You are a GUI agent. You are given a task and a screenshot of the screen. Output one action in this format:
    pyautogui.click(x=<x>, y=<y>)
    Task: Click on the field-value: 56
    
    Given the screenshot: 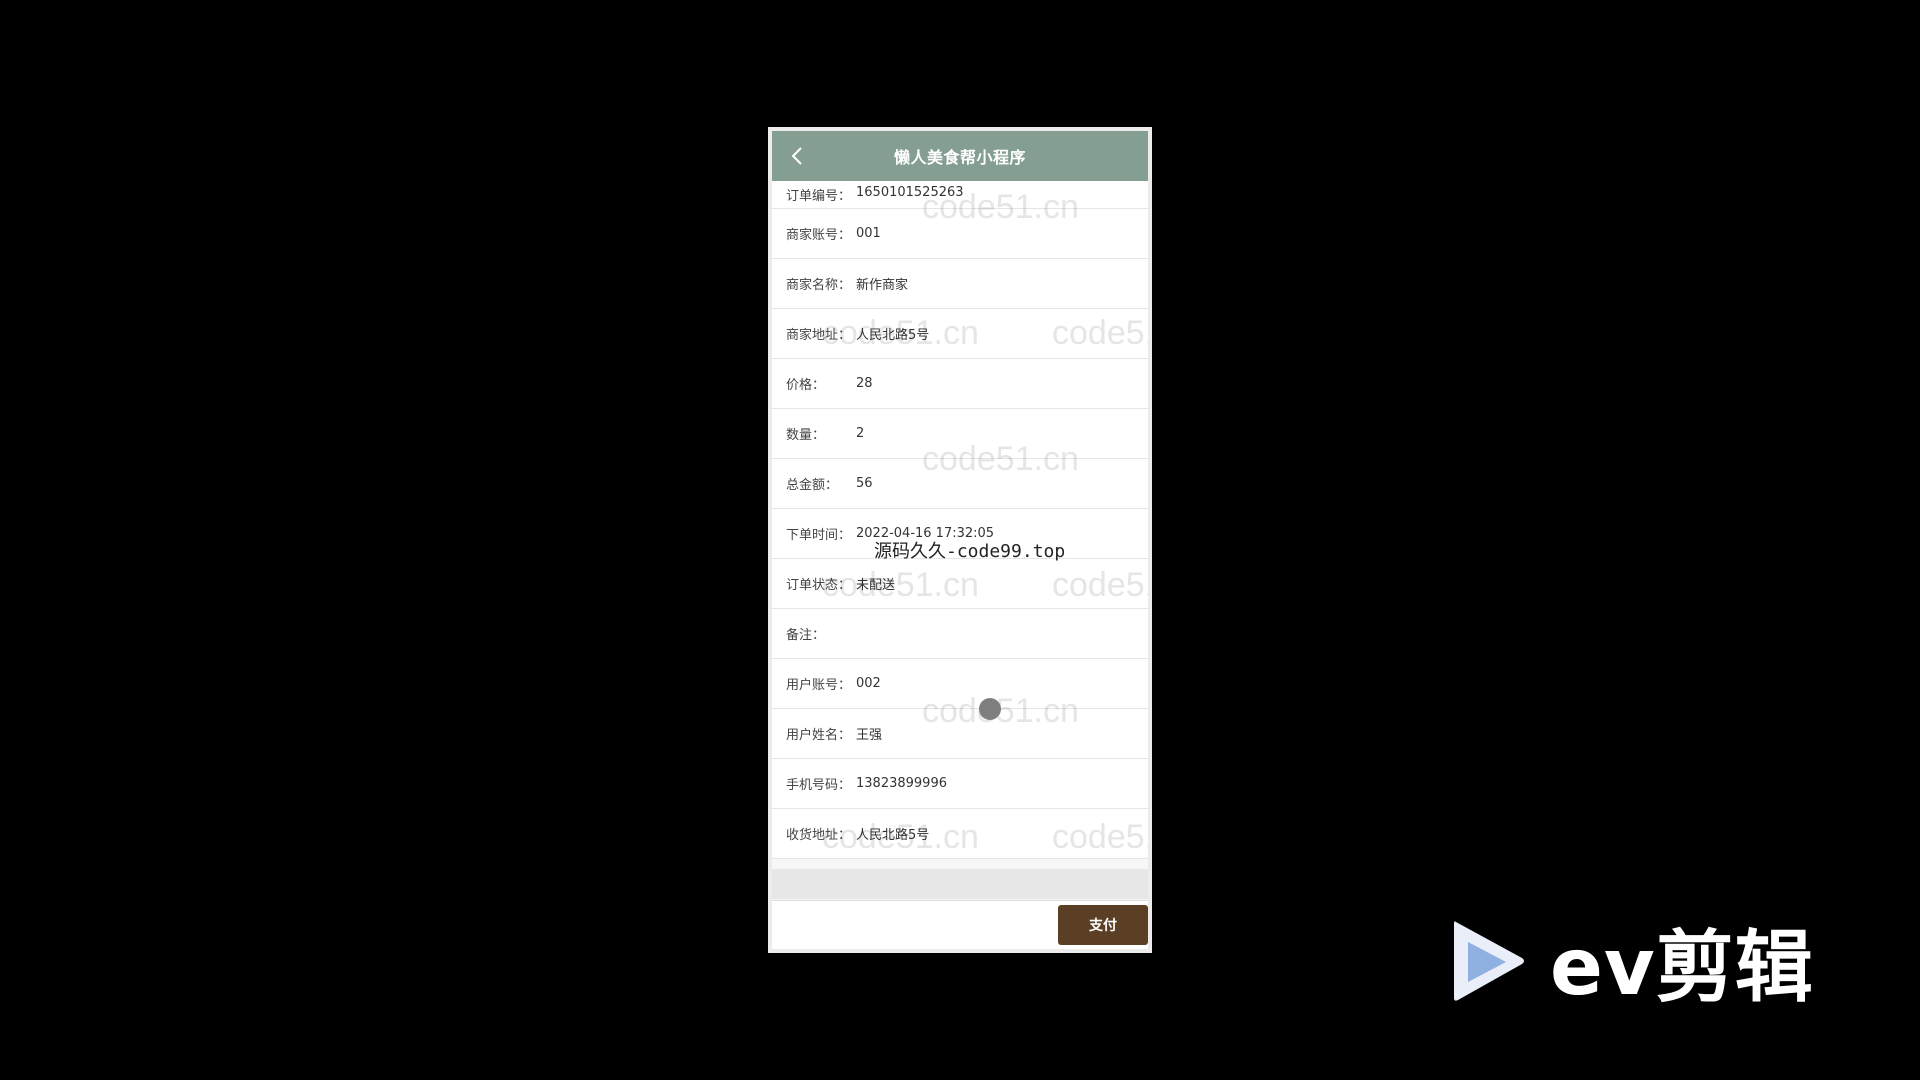 What is the action you would take?
    pyautogui.click(x=864, y=483)
    